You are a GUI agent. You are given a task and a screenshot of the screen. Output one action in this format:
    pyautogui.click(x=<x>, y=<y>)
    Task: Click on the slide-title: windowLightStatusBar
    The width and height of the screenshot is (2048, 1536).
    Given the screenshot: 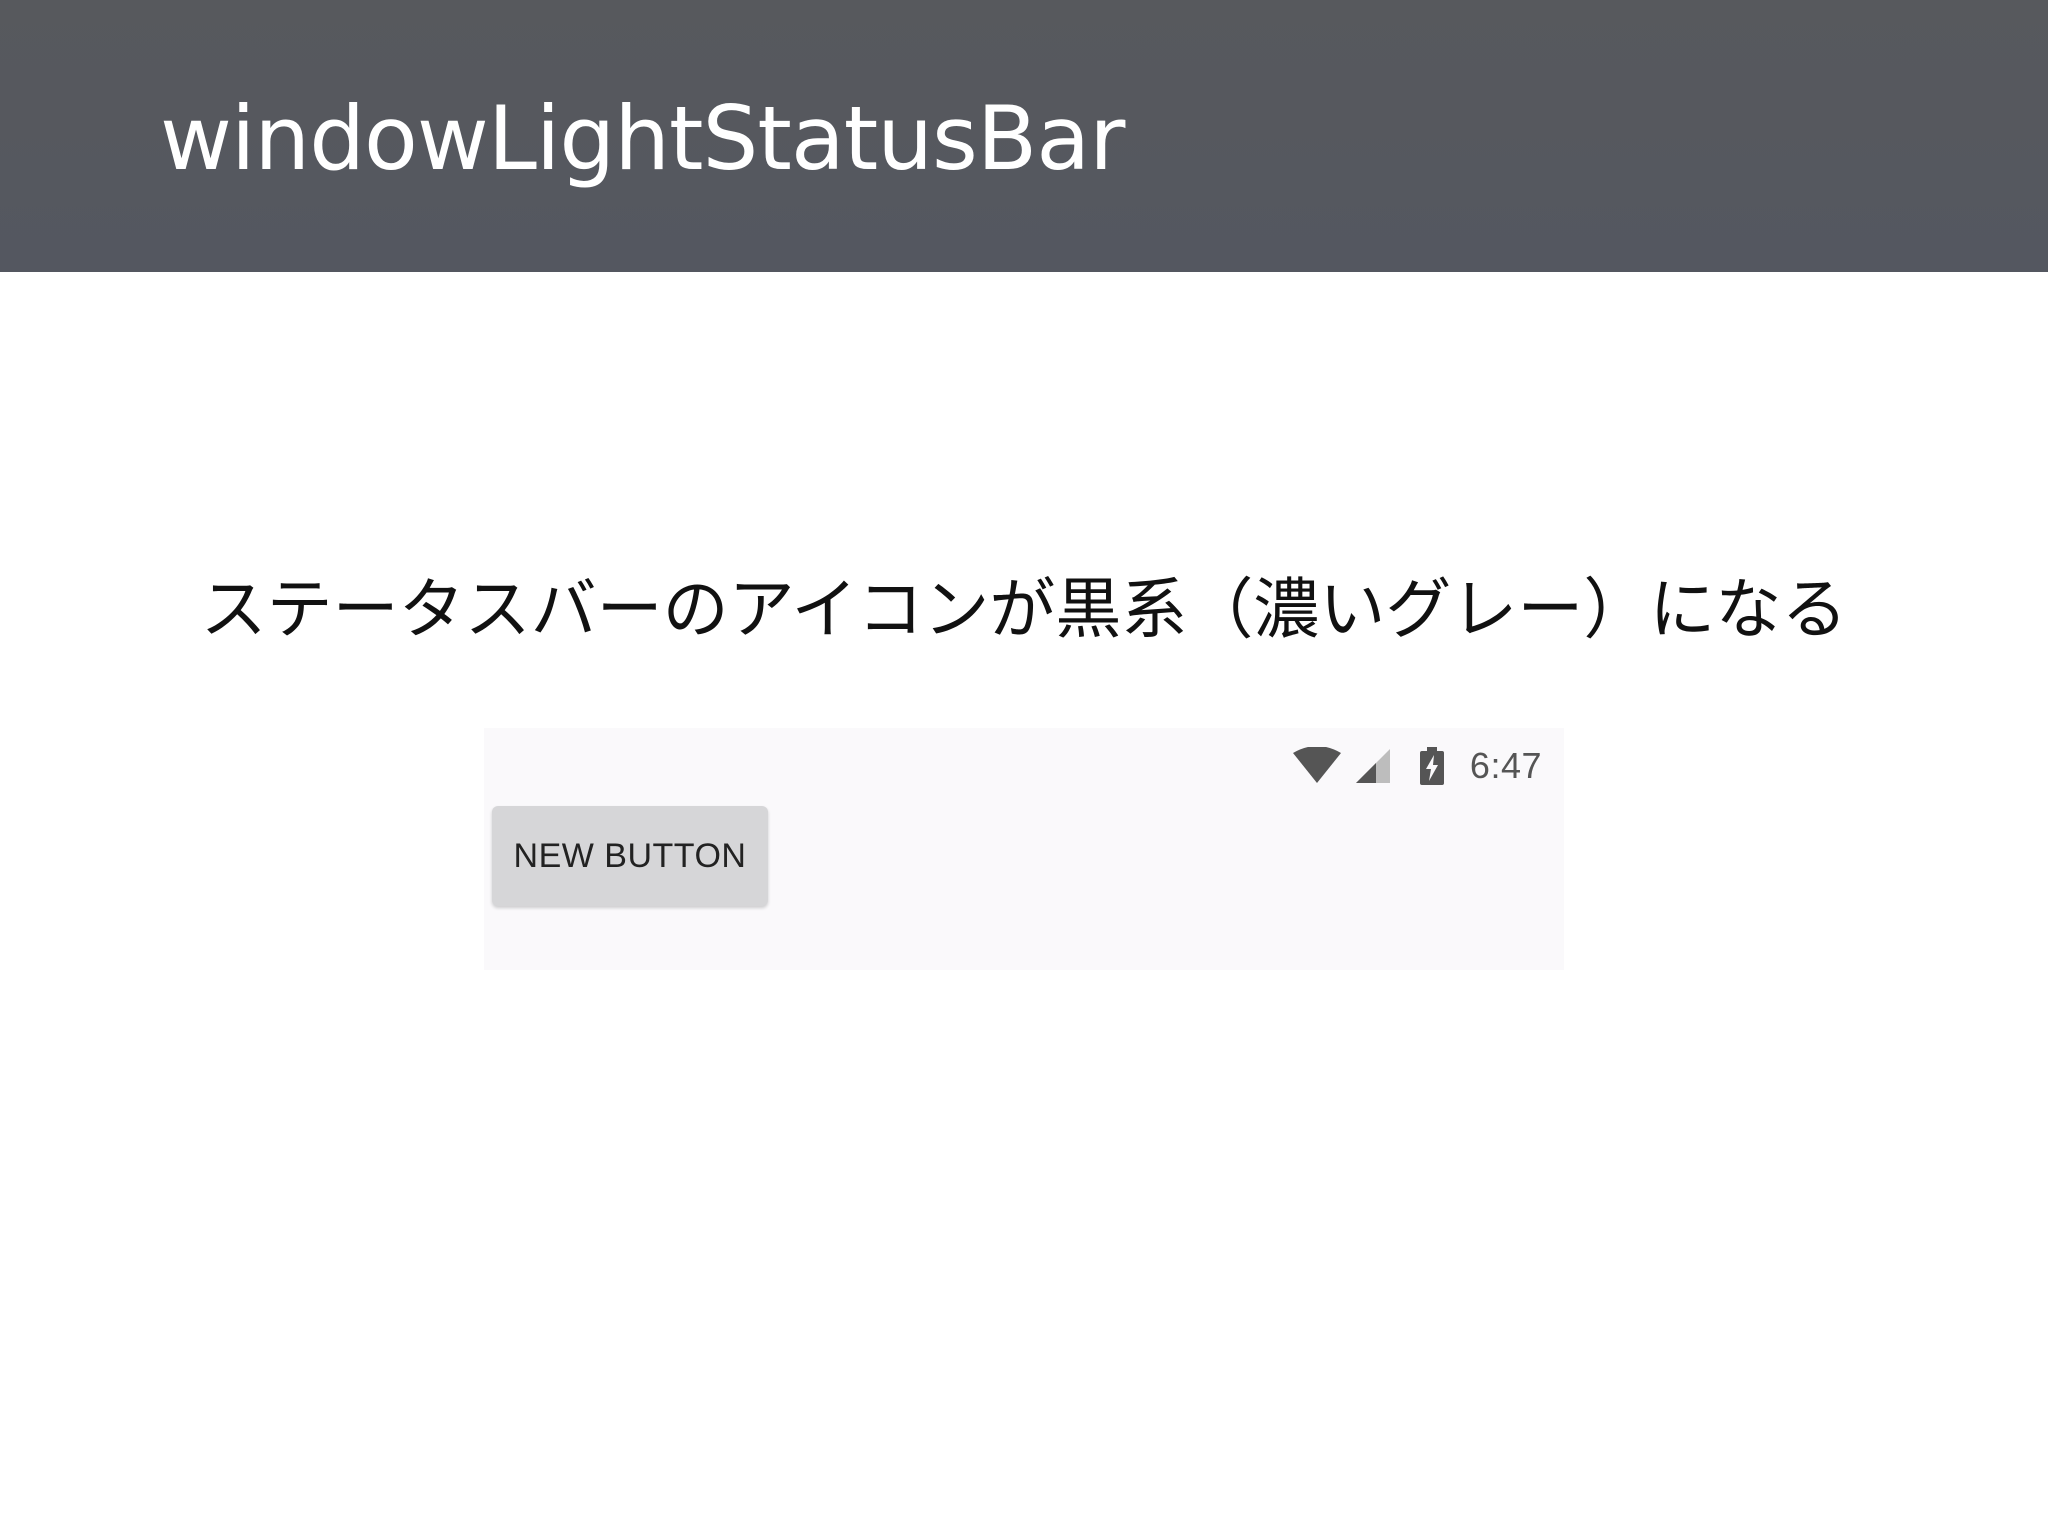 What is the action you would take?
    pyautogui.click(x=642, y=138)
    